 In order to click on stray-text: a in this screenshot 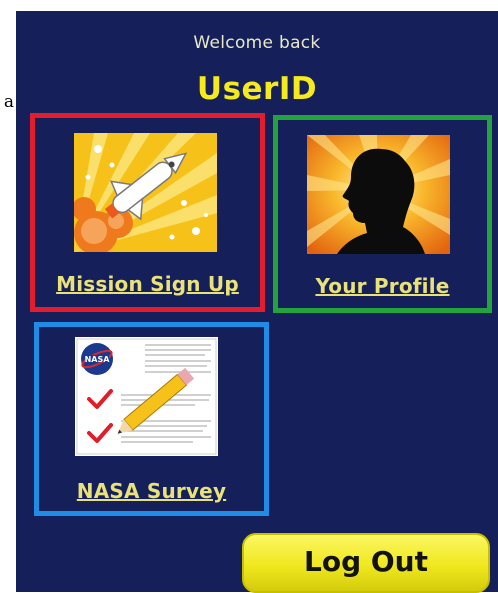, I will do `click(8, 102)`.